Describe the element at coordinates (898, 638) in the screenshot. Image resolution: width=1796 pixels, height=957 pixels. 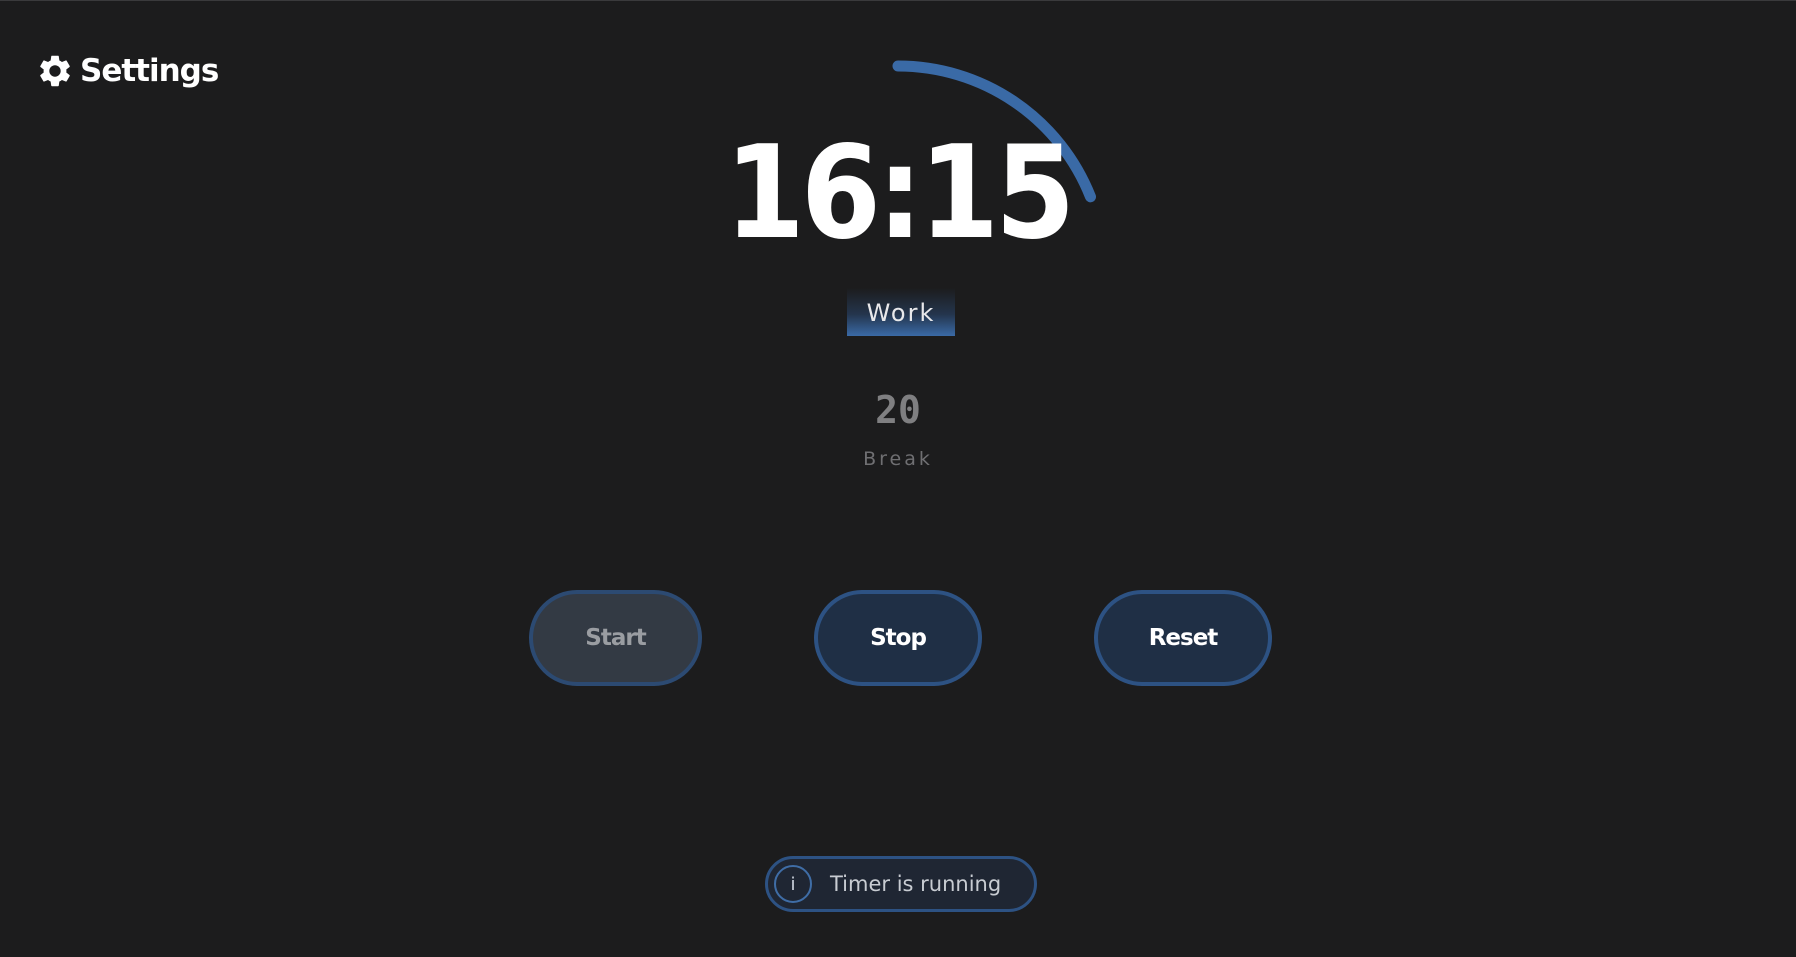
I see `stop-button: Stop` at that location.